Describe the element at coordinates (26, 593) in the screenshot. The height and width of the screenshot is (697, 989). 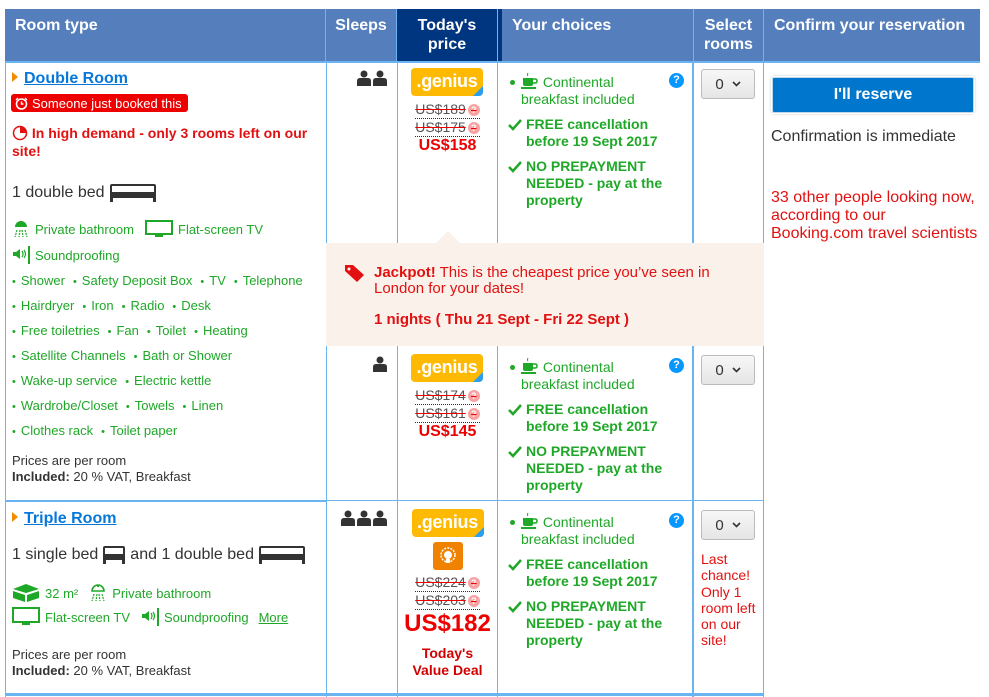
I see `room-size-icon` at that location.